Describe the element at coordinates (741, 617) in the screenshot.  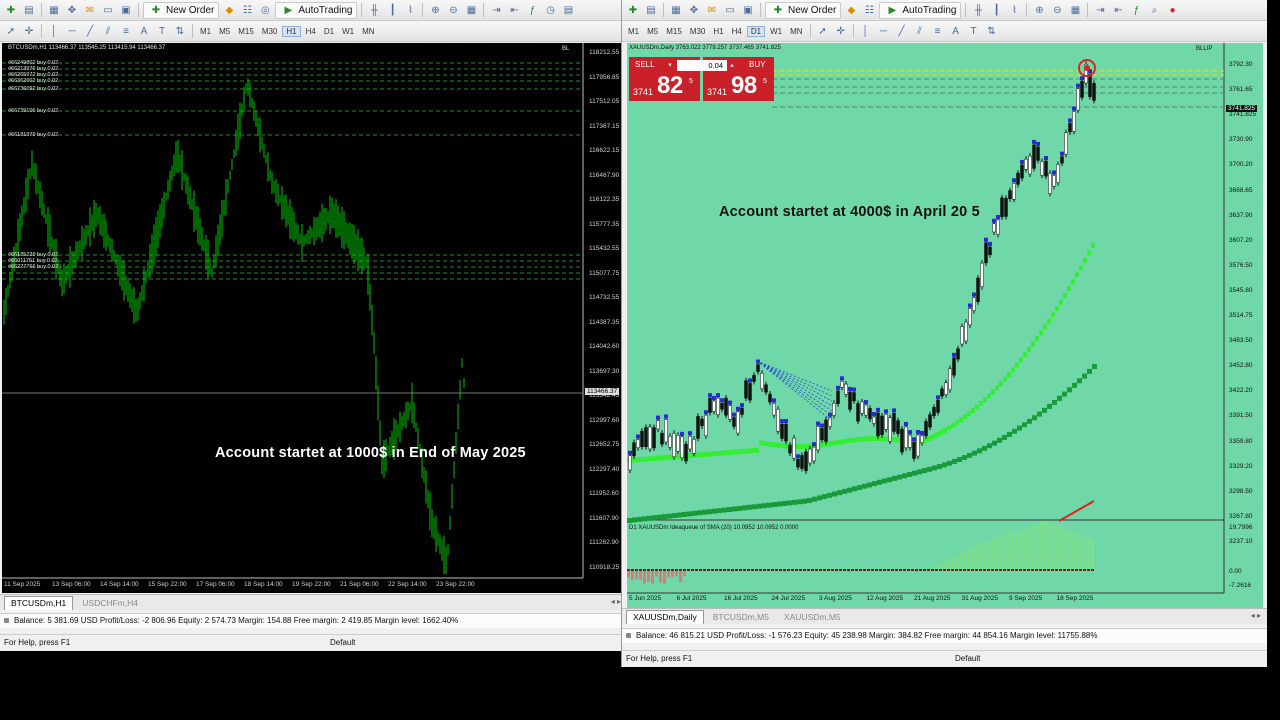
I see `tab-btcusdm-m5: BTCUSDm,M5` at that location.